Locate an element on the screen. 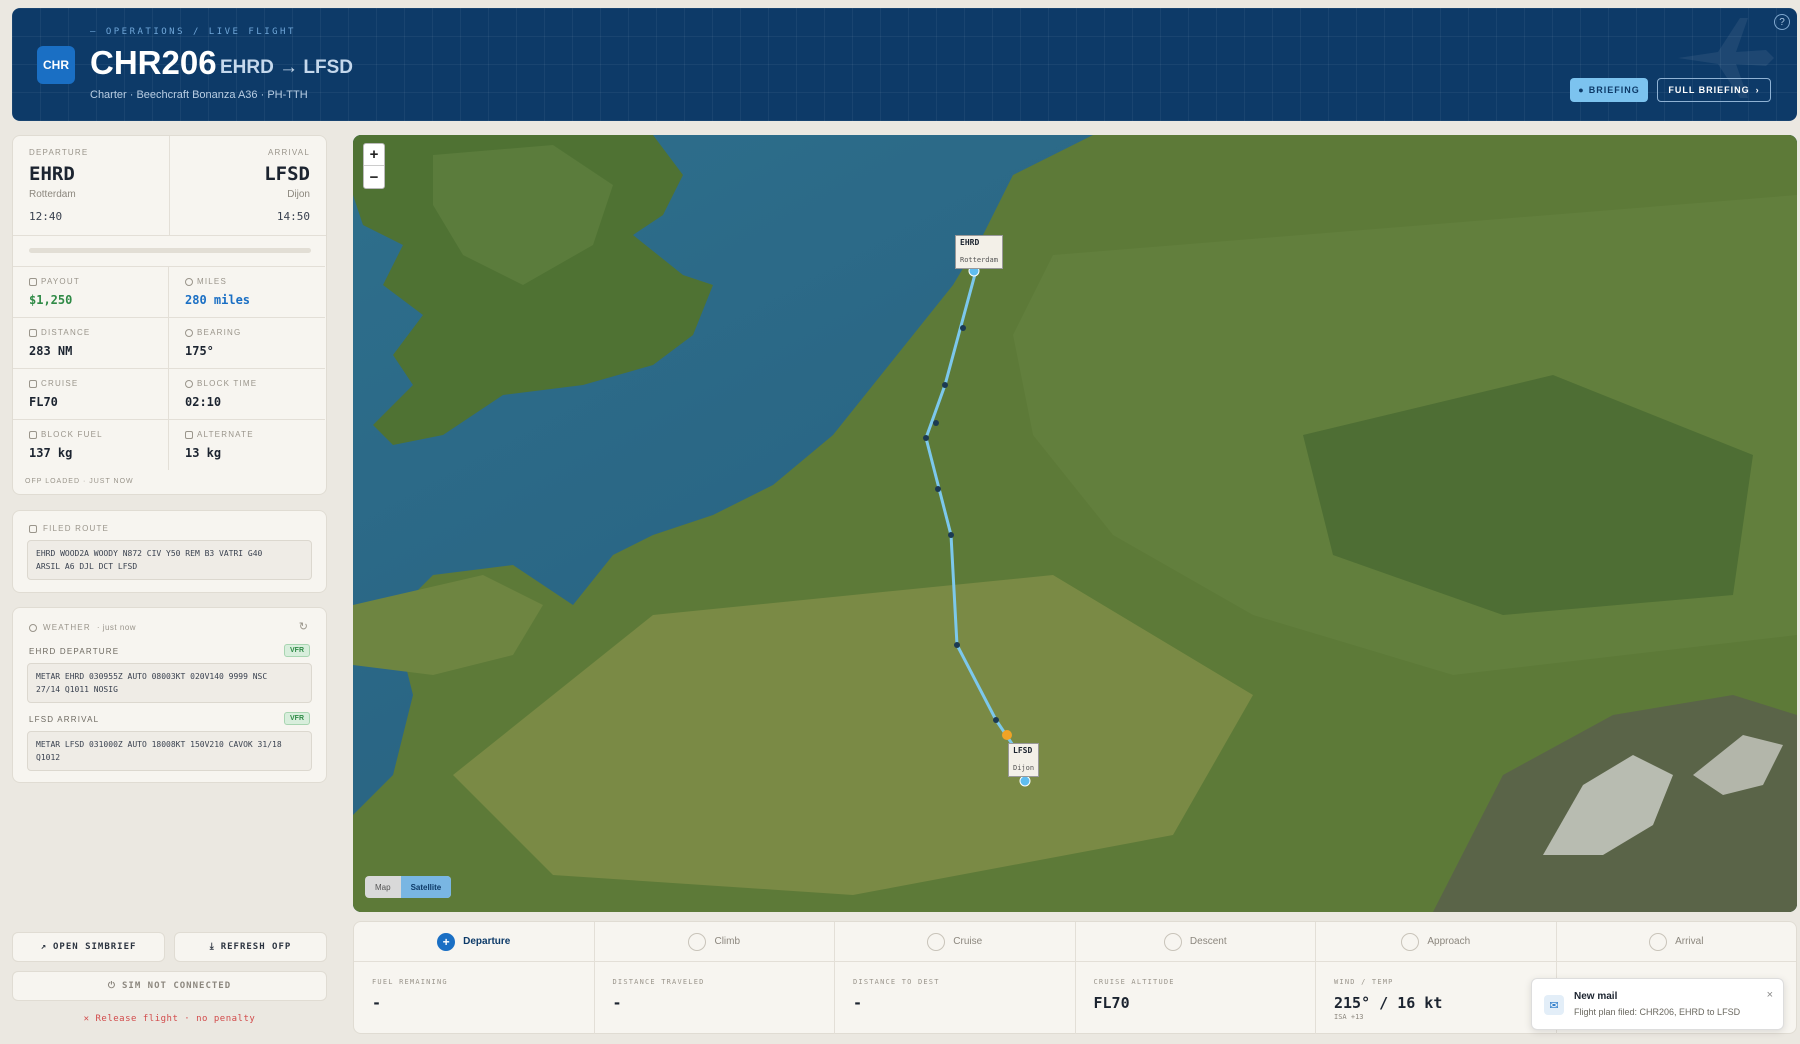 The height and width of the screenshot is (1044, 1800). arrival-marker is located at coordinates (1025, 781).